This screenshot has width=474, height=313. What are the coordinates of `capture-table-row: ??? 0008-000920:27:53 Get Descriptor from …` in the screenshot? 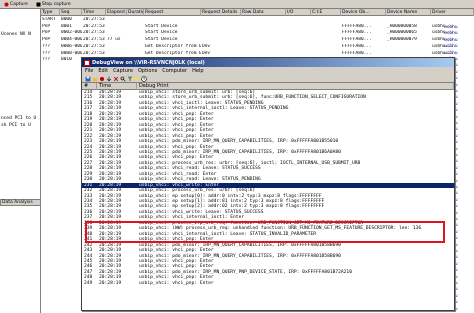 It's located at (257, 54).